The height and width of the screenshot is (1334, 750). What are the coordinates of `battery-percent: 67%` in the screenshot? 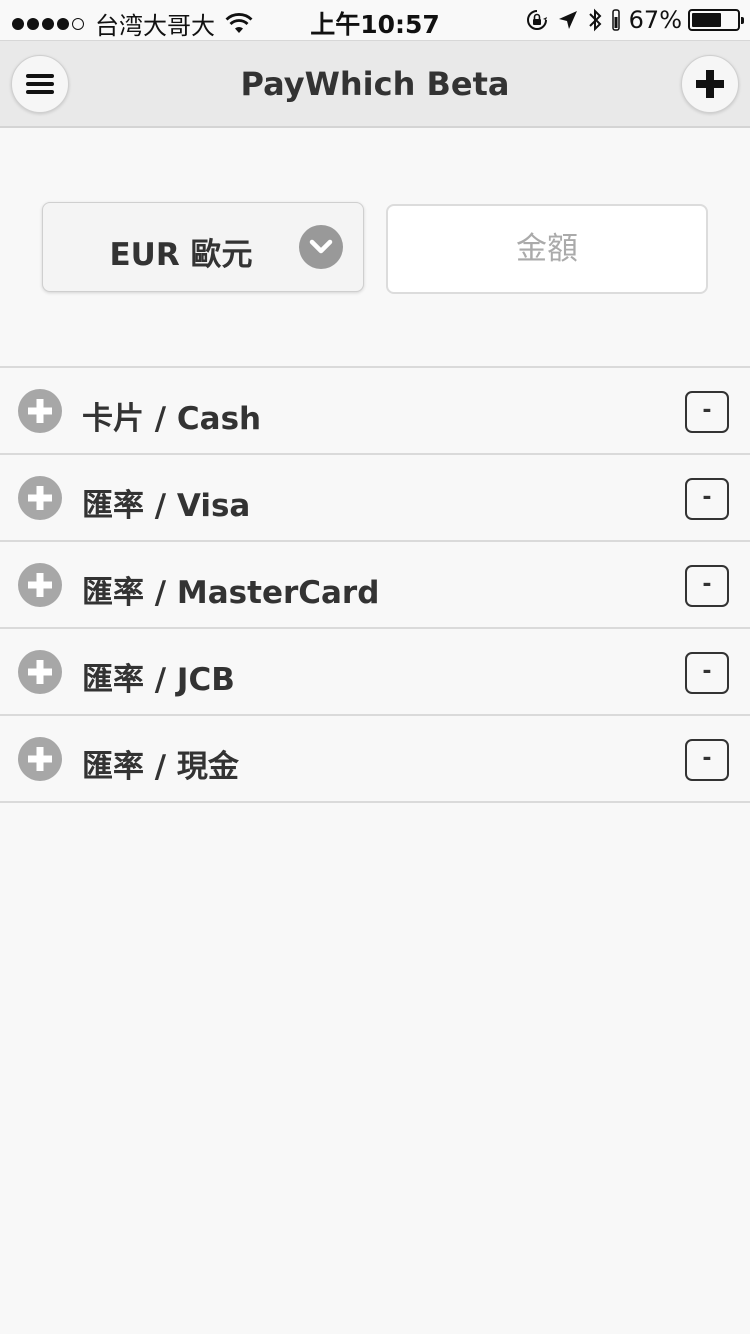 It's located at (655, 20).